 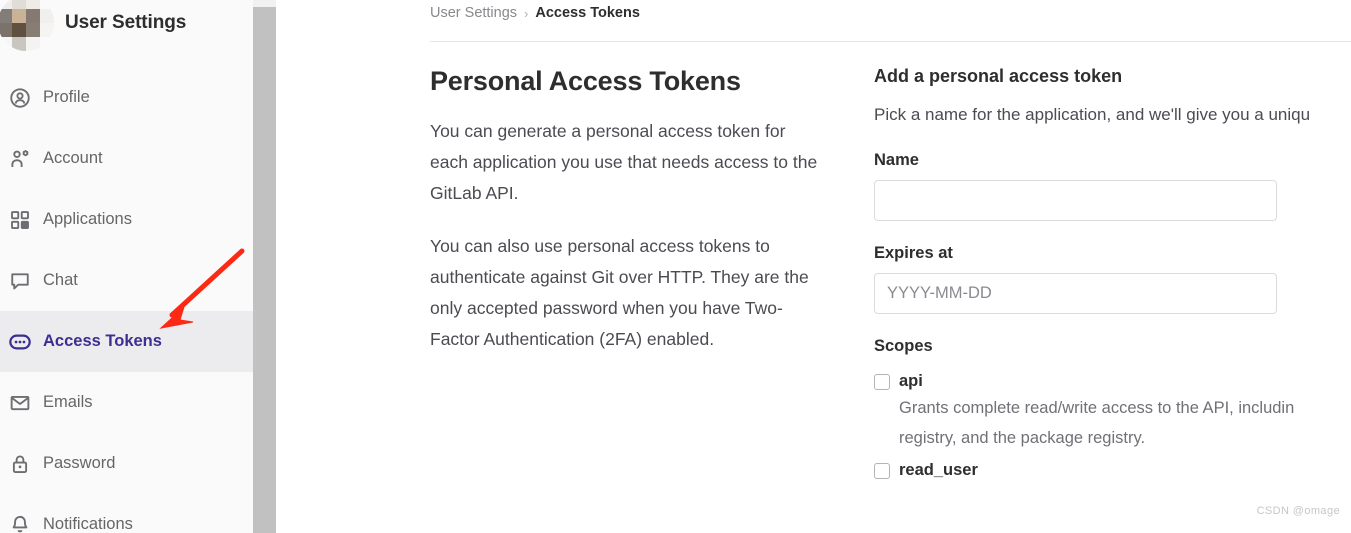 I want to click on sidebar-item-label: Account, so click(x=73, y=158).